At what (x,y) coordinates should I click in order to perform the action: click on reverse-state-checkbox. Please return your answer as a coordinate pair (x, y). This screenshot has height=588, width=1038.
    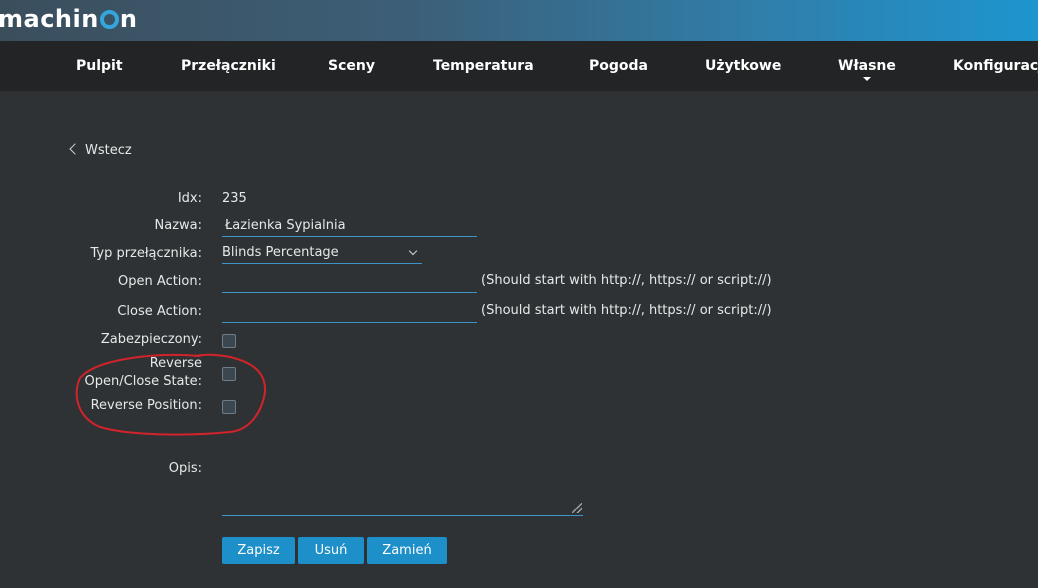
    Looking at the image, I should click on (229, 374).